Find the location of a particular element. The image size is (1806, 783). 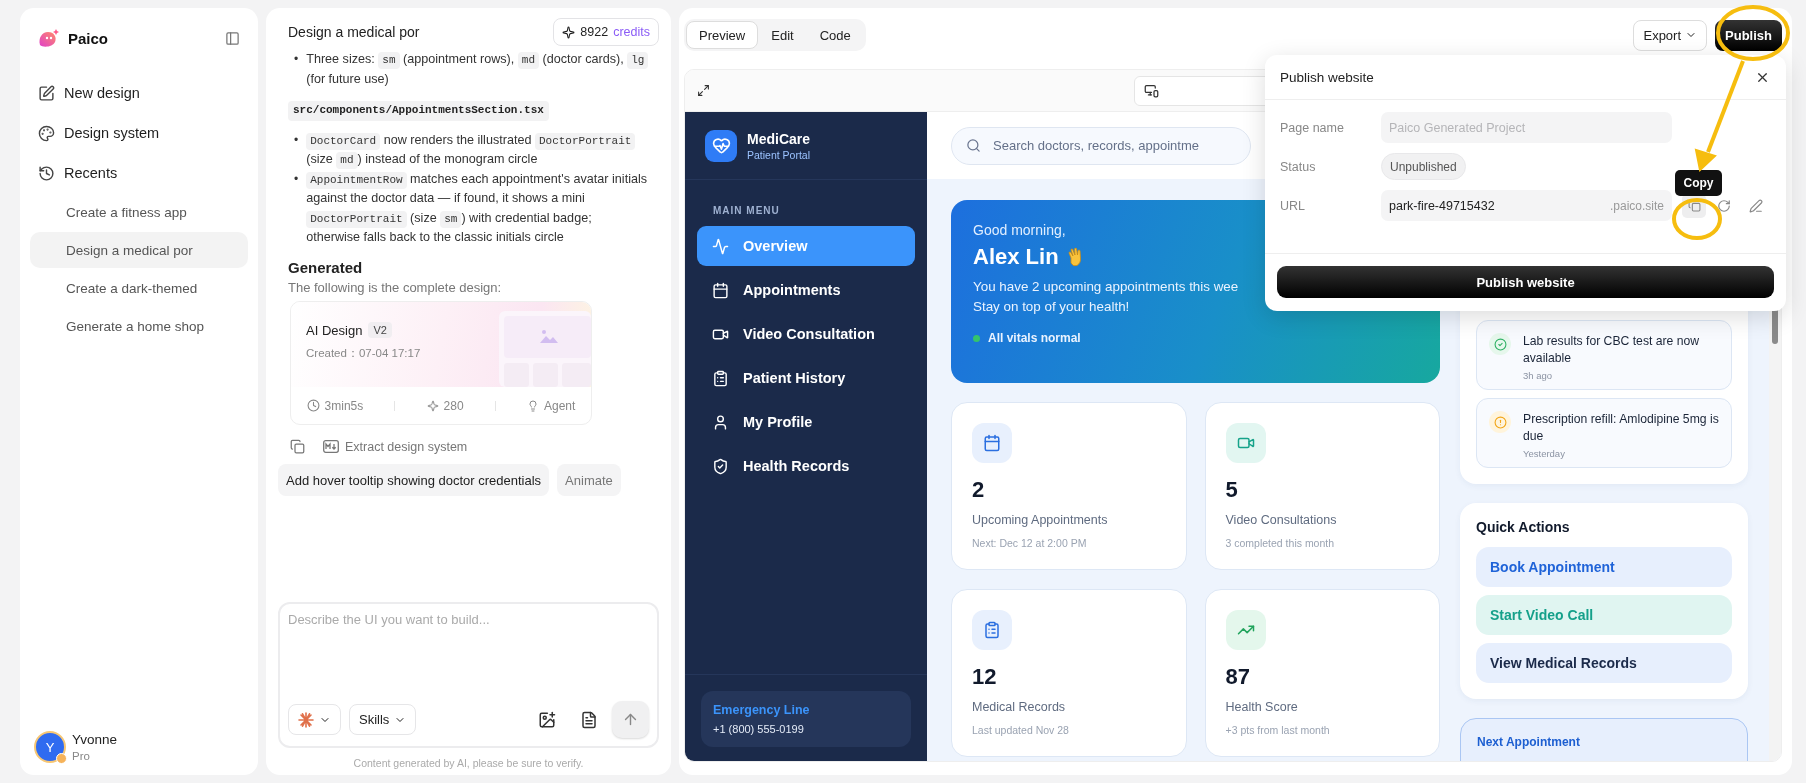

vitals-status: All vitals normal is located at coordinates (1034, 338).